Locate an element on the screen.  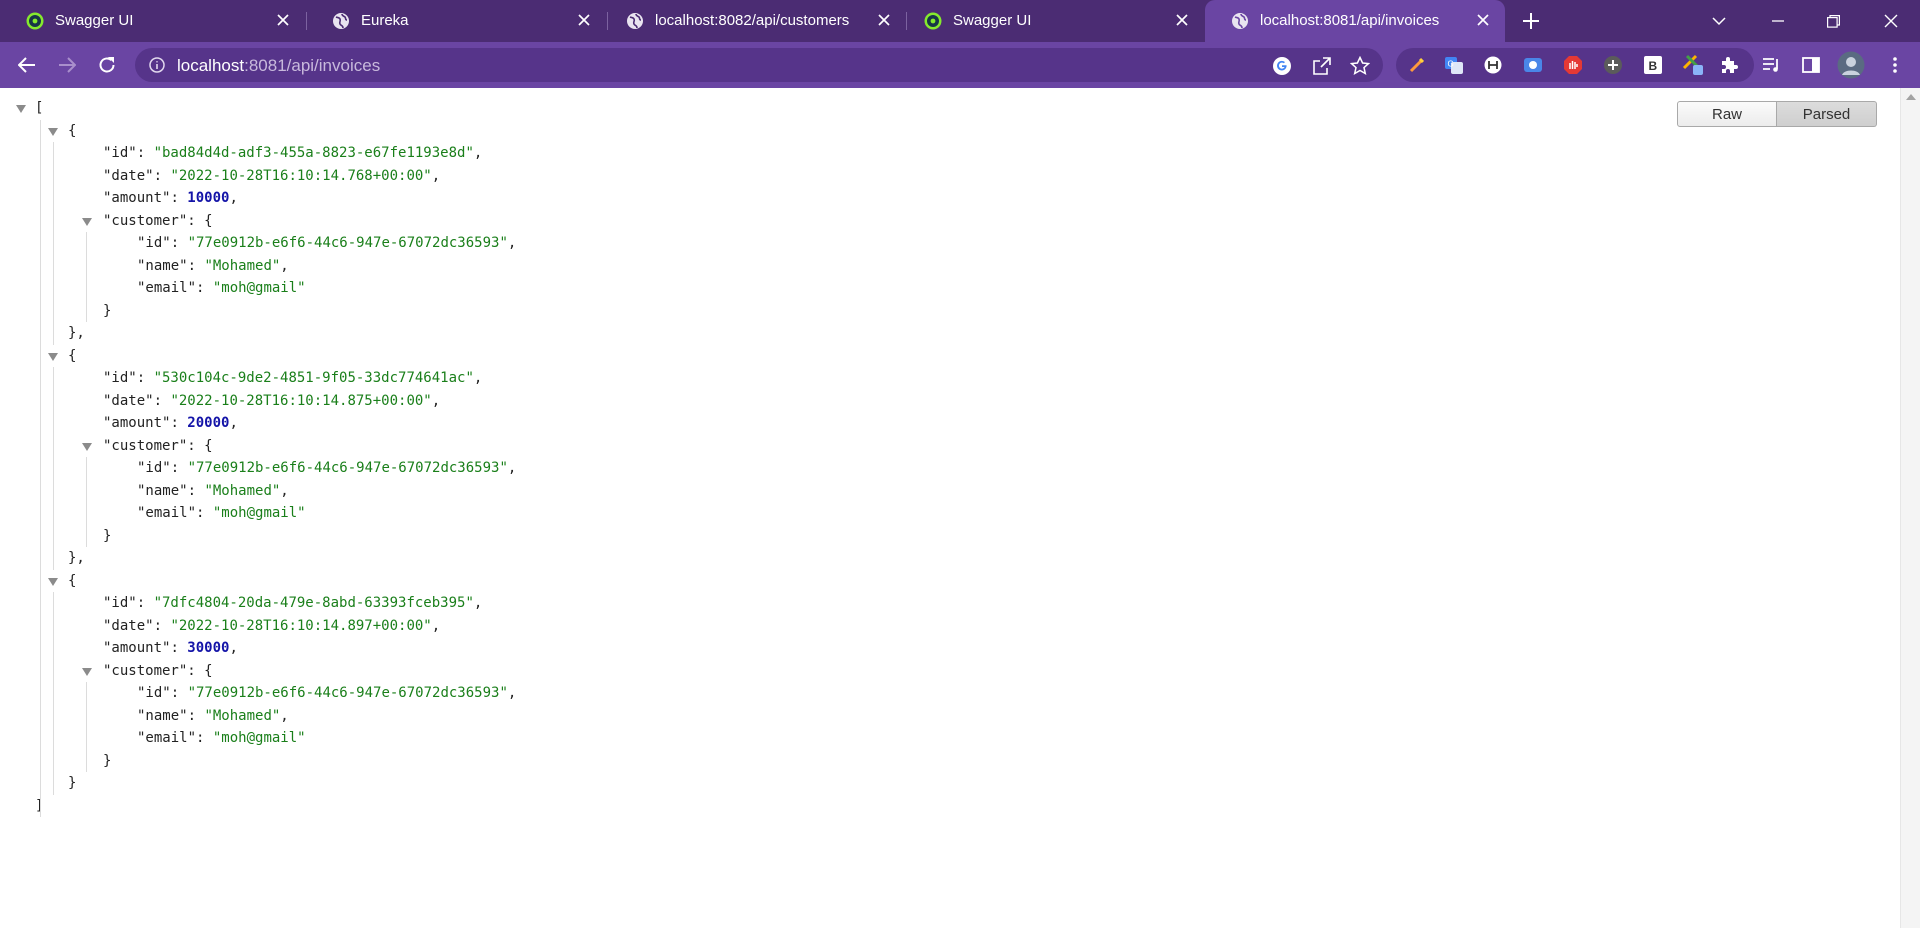
extensions-area: G B is located at coordinates (1575, 65).